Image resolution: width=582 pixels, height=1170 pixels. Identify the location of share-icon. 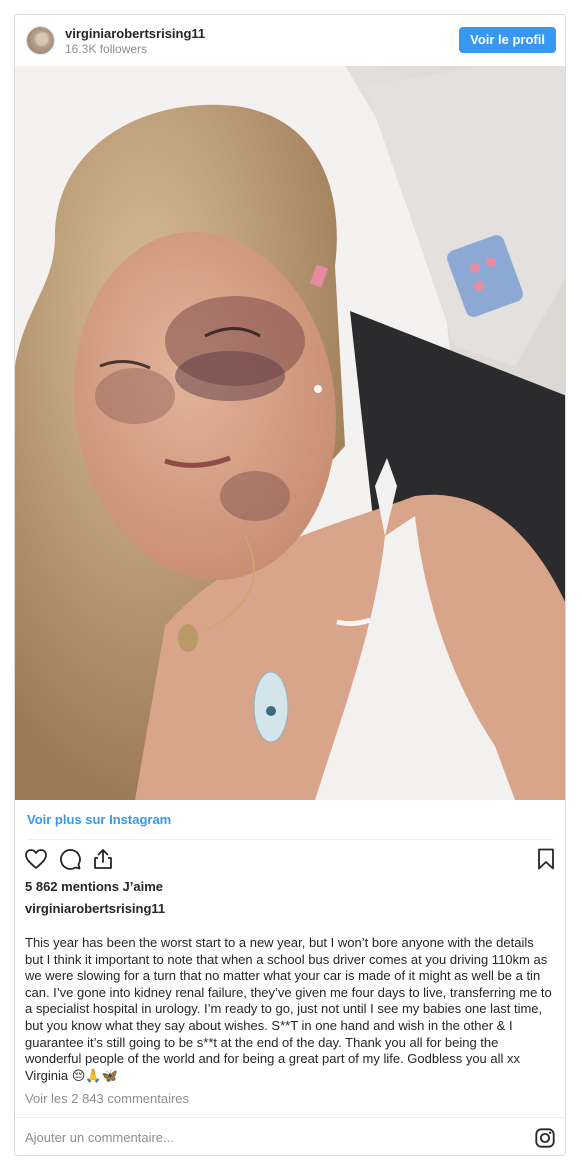
(103, 859).